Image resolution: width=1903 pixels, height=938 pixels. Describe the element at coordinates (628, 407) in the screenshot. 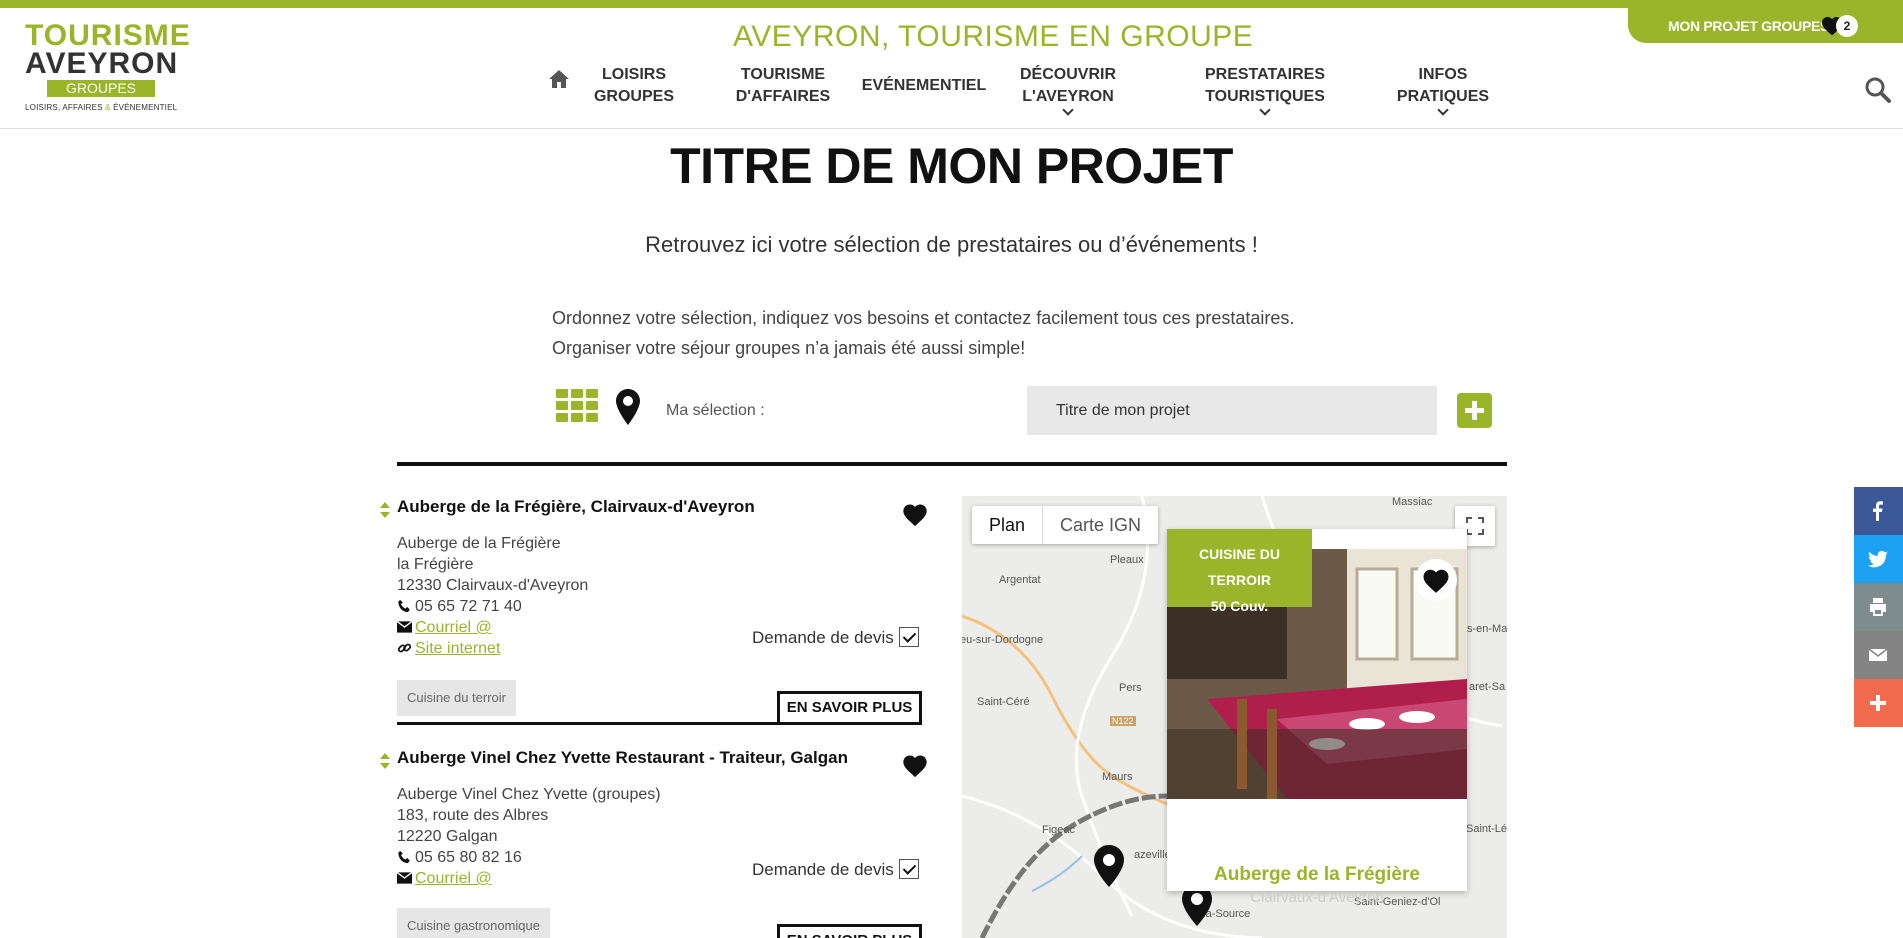

I see `map-view-icon` at that location.